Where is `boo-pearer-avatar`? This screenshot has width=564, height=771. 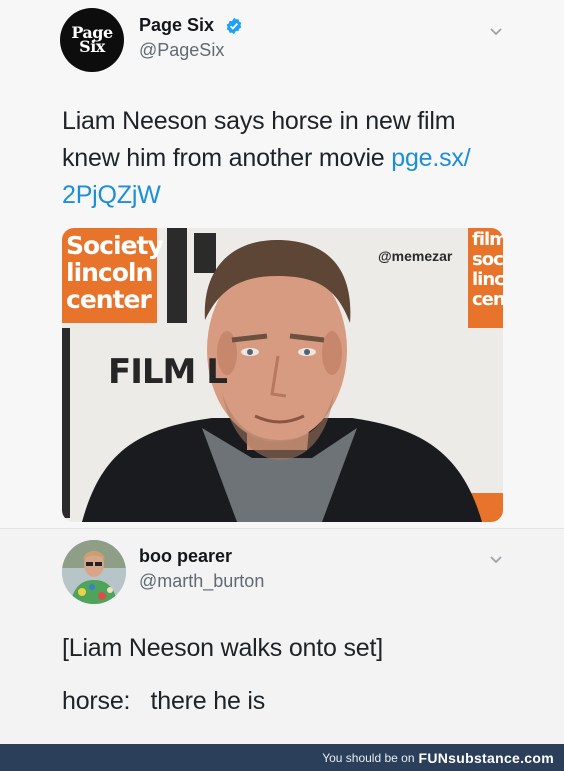 boo-pearer-avatar is located at coordinates (94, 572).